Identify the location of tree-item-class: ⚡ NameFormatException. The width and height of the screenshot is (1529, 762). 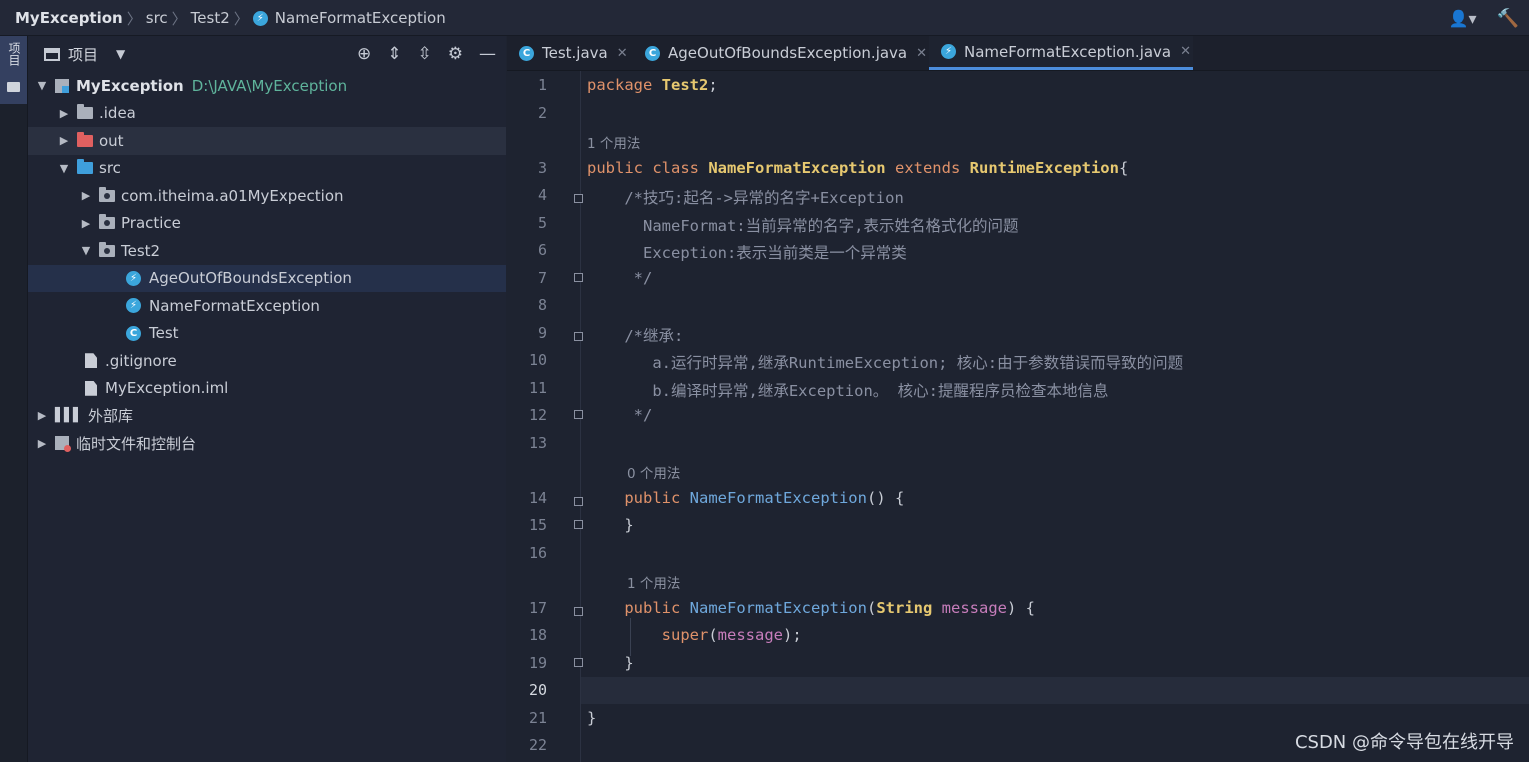
(267, 306).